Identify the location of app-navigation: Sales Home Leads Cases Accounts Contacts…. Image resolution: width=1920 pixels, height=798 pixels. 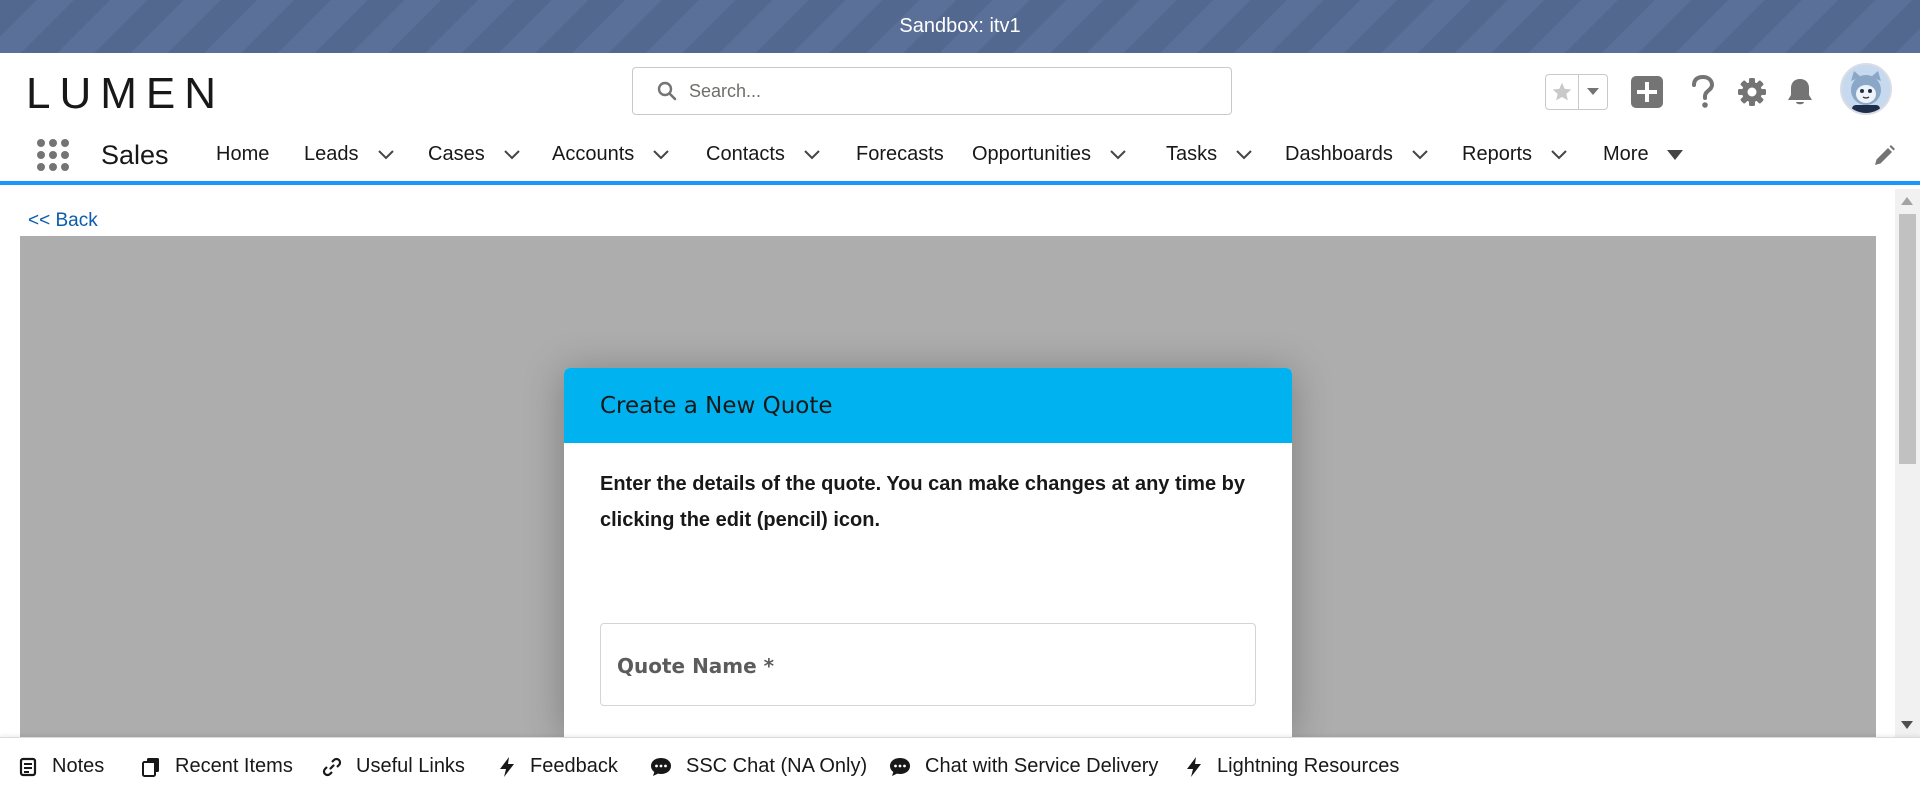
(960, 156).